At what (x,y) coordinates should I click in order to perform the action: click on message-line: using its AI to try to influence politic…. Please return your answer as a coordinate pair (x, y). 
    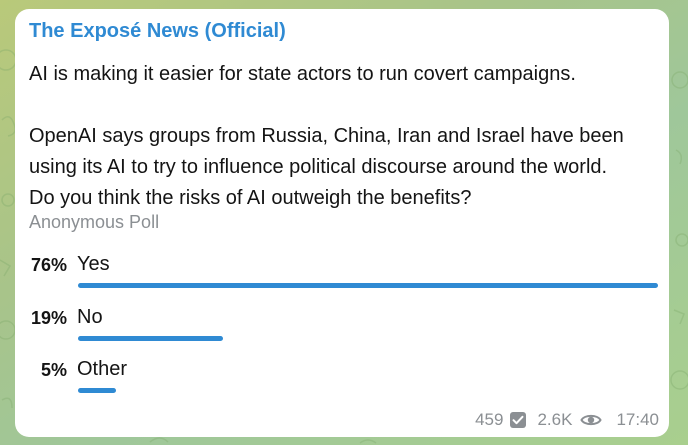
    Looking at the image, I should click on (318, 167).